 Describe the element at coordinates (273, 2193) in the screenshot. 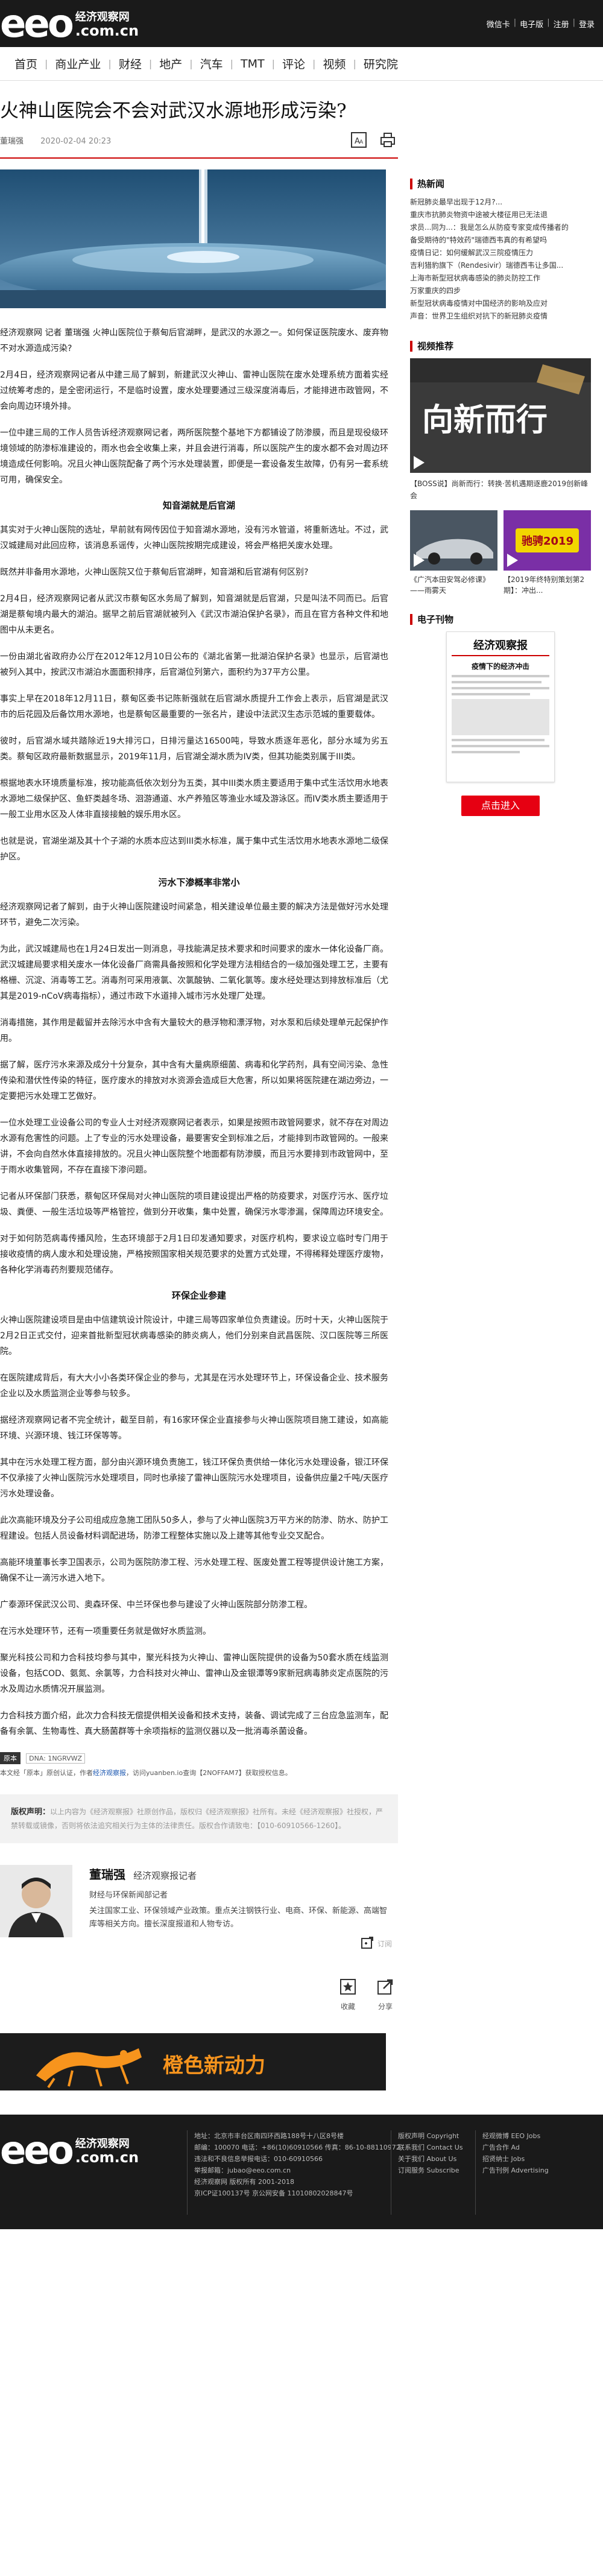

I see `footer-contact-line: 京ICP证100137号 京公网安备 11010802028847号` at that location.